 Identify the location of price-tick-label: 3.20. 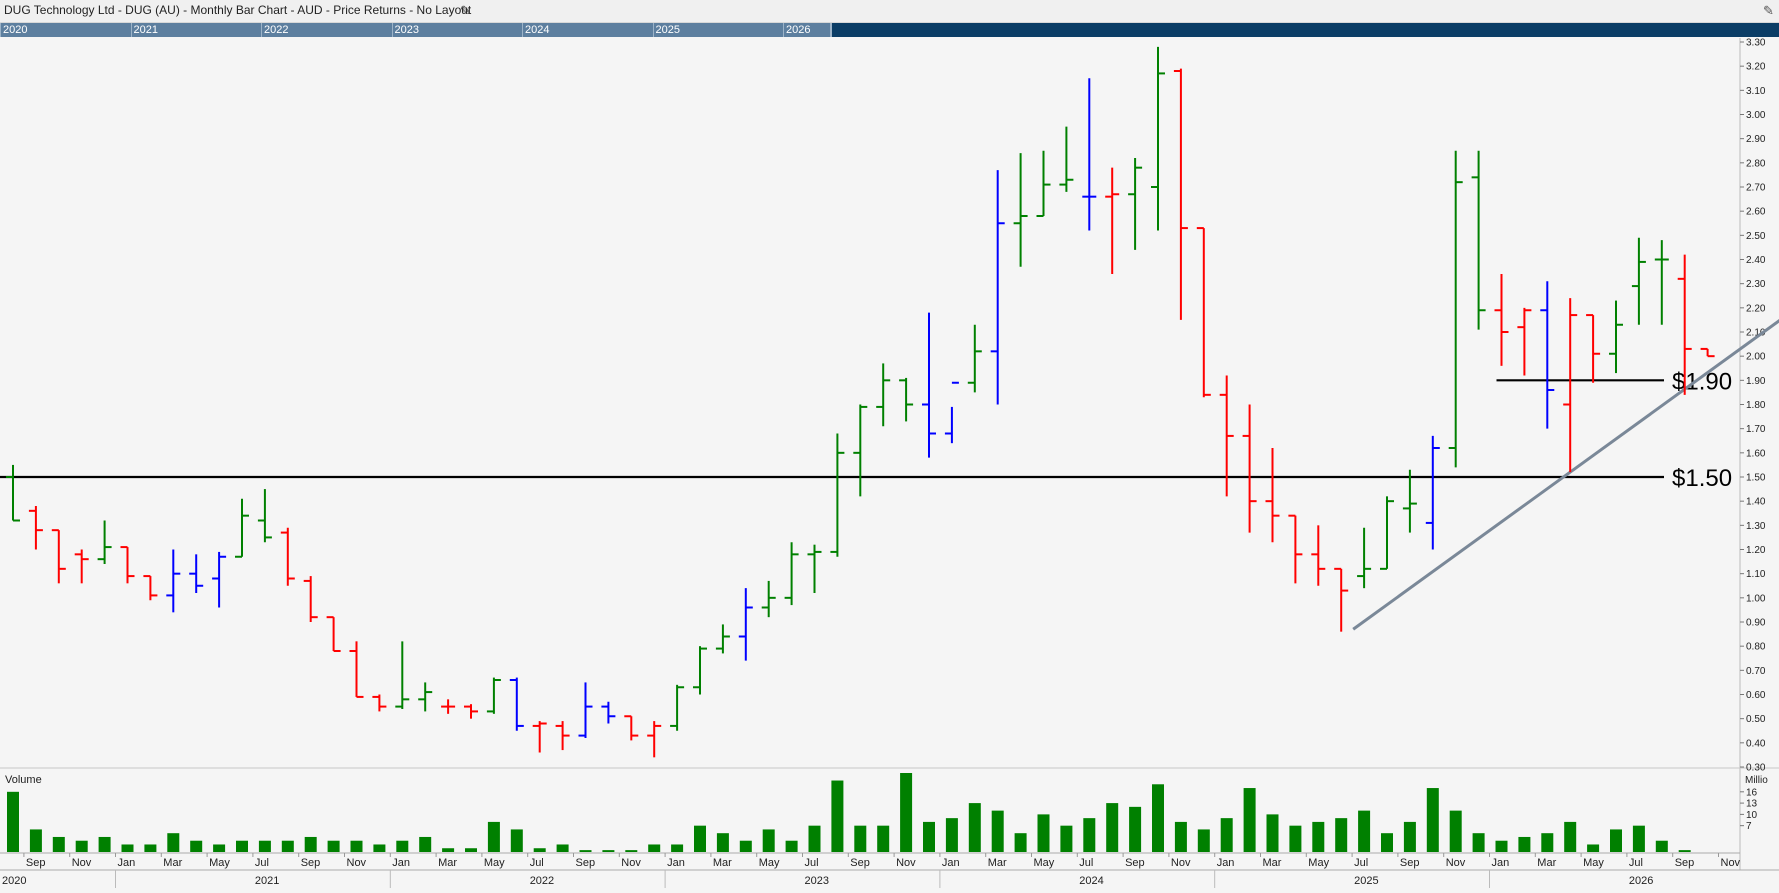
(1756, 67).